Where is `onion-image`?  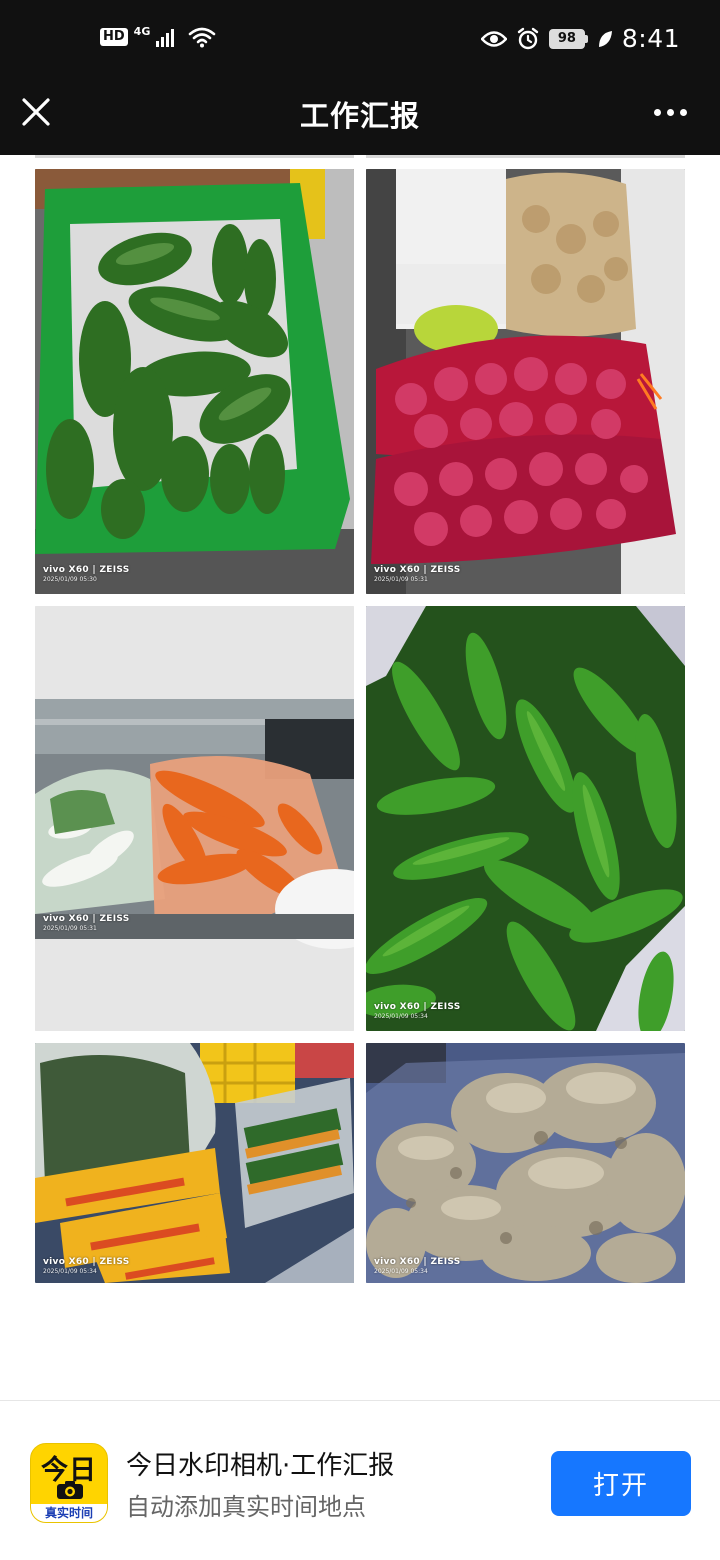
onion-image is located at coordinates (525, 381).